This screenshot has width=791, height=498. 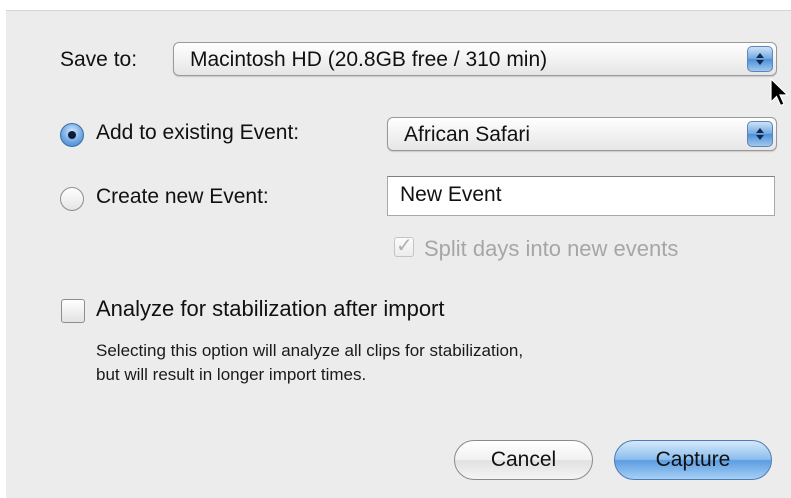 I want to click on add-existing-event-radio, so click(x=72, y=135).